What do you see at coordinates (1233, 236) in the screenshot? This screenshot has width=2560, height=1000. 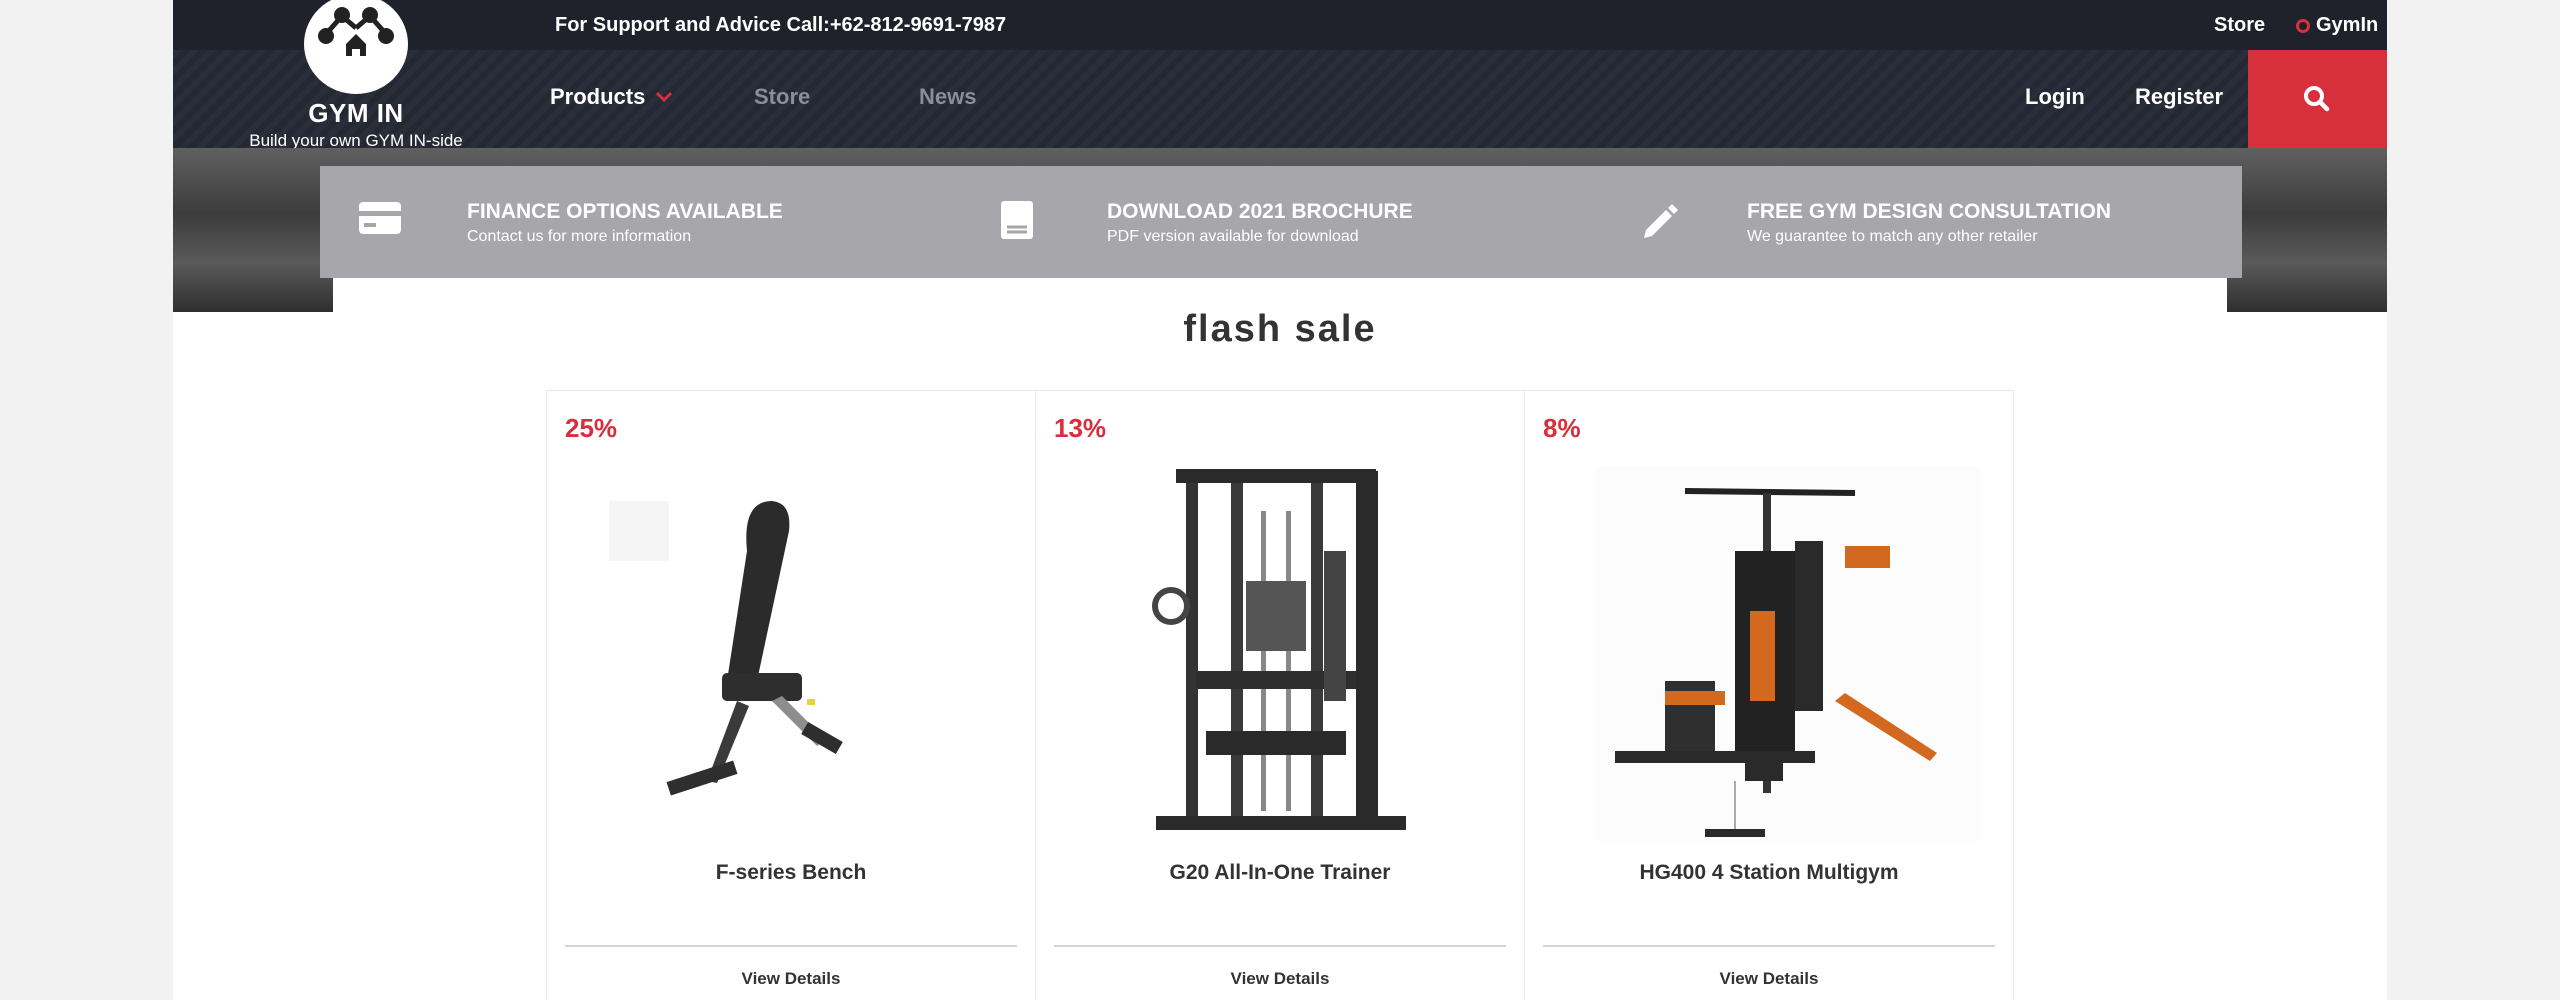 I see `info-subtitle: PDF version available for download` at bounding box center [1233, 236].